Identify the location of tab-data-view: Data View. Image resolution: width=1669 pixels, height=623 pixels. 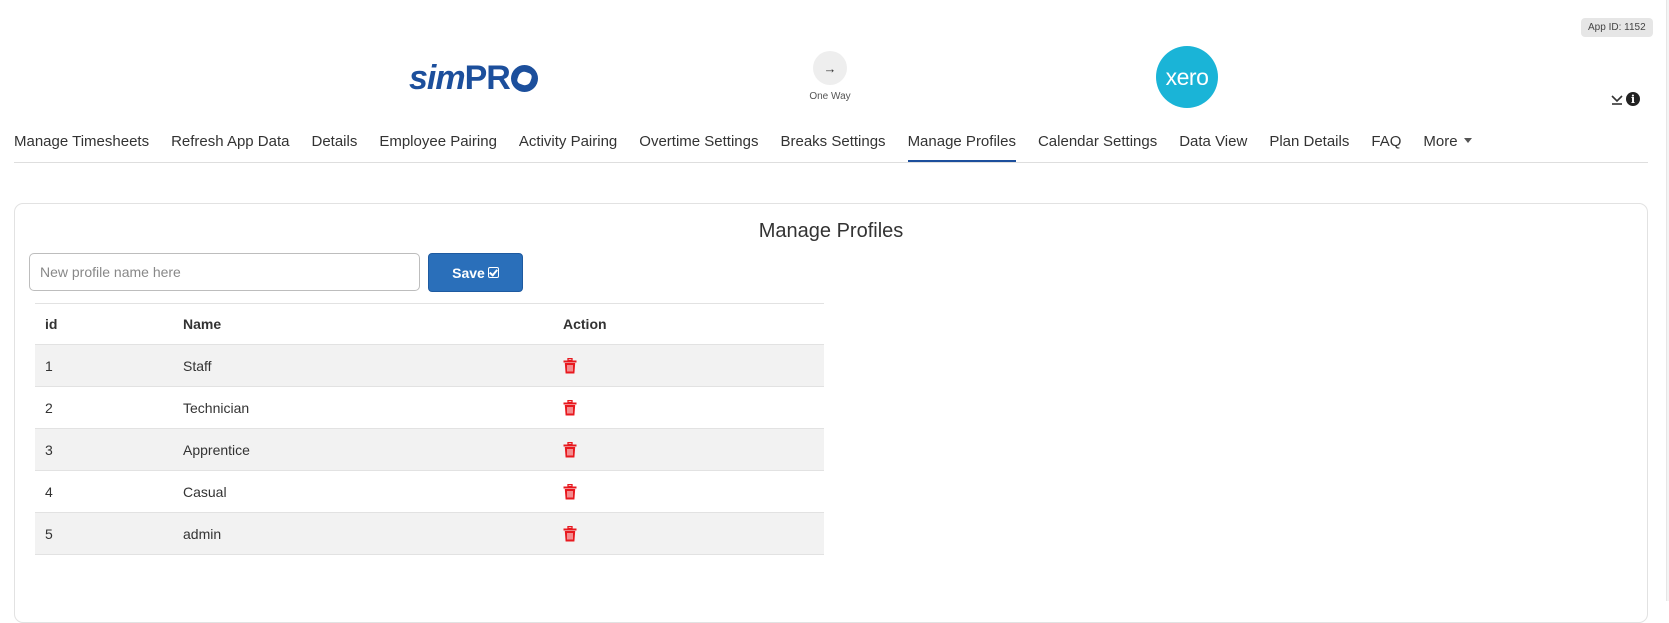
(1213, 147).